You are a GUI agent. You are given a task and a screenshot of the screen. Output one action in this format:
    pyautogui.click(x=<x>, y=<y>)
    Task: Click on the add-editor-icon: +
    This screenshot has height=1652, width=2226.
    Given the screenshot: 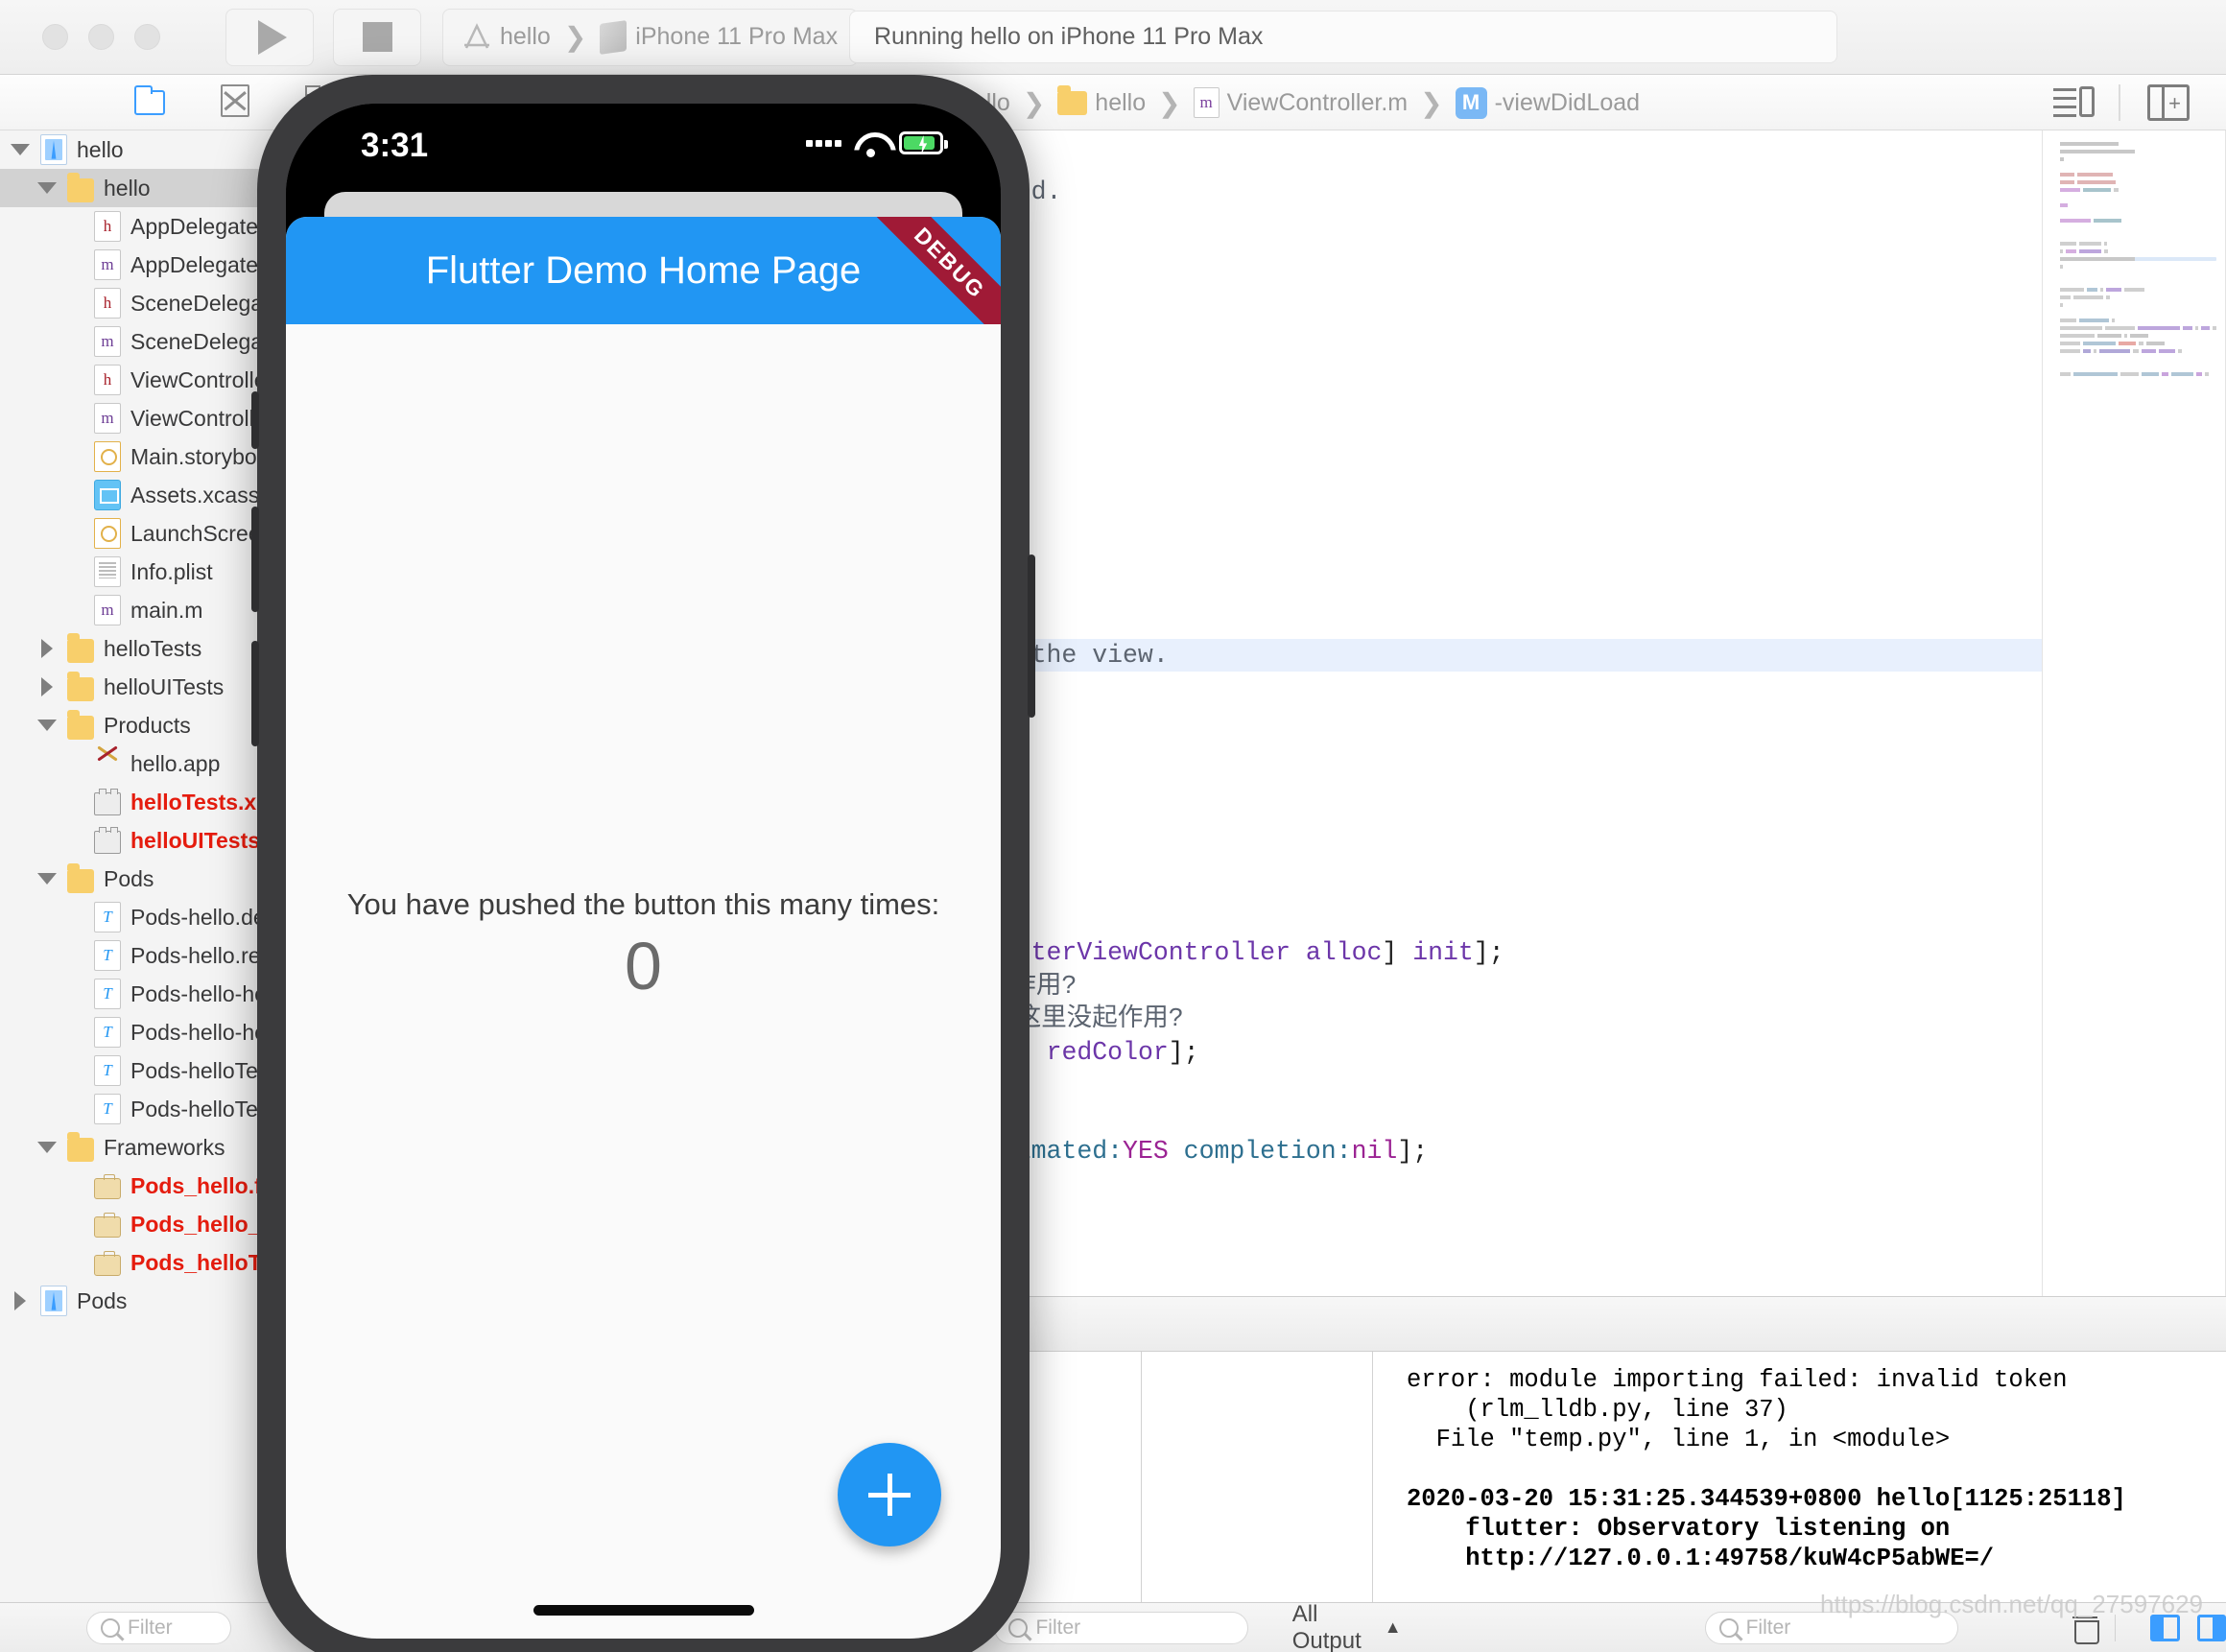 What is the action you would take?
    pyautogui.click(x=2168, y=103)
    